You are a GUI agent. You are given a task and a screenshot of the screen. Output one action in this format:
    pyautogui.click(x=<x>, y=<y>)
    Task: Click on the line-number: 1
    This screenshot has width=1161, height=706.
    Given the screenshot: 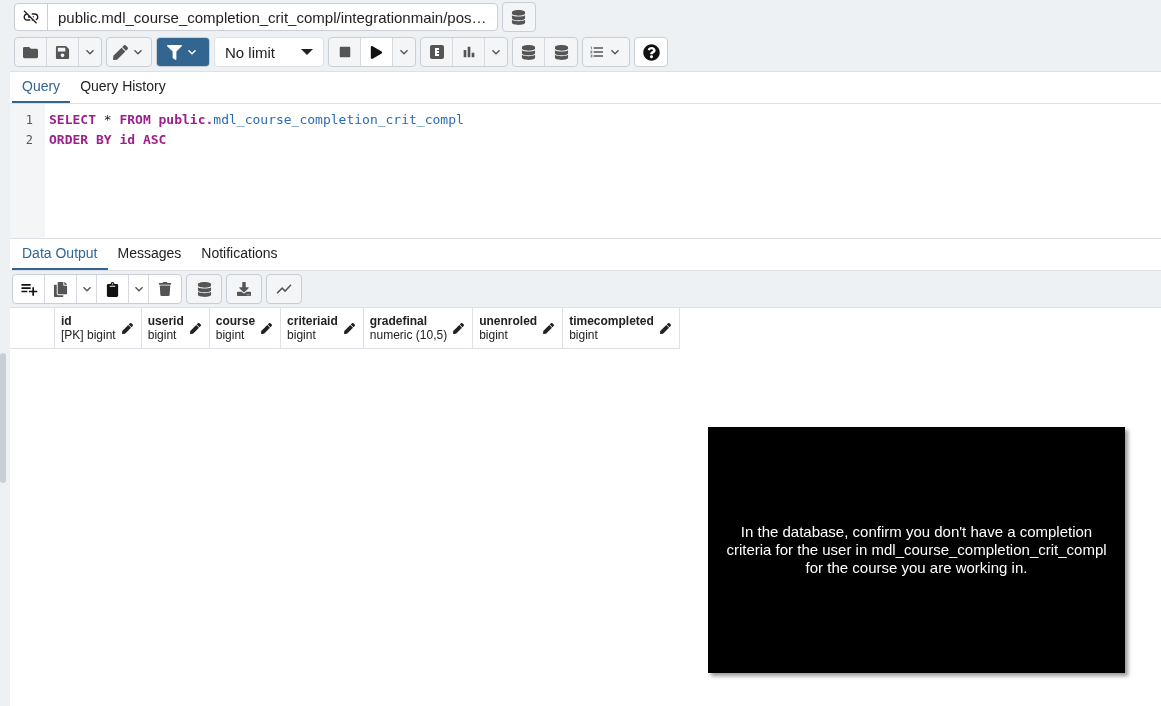 What is the action you would take?
    pyautogui.click(x=29, y=120)
    